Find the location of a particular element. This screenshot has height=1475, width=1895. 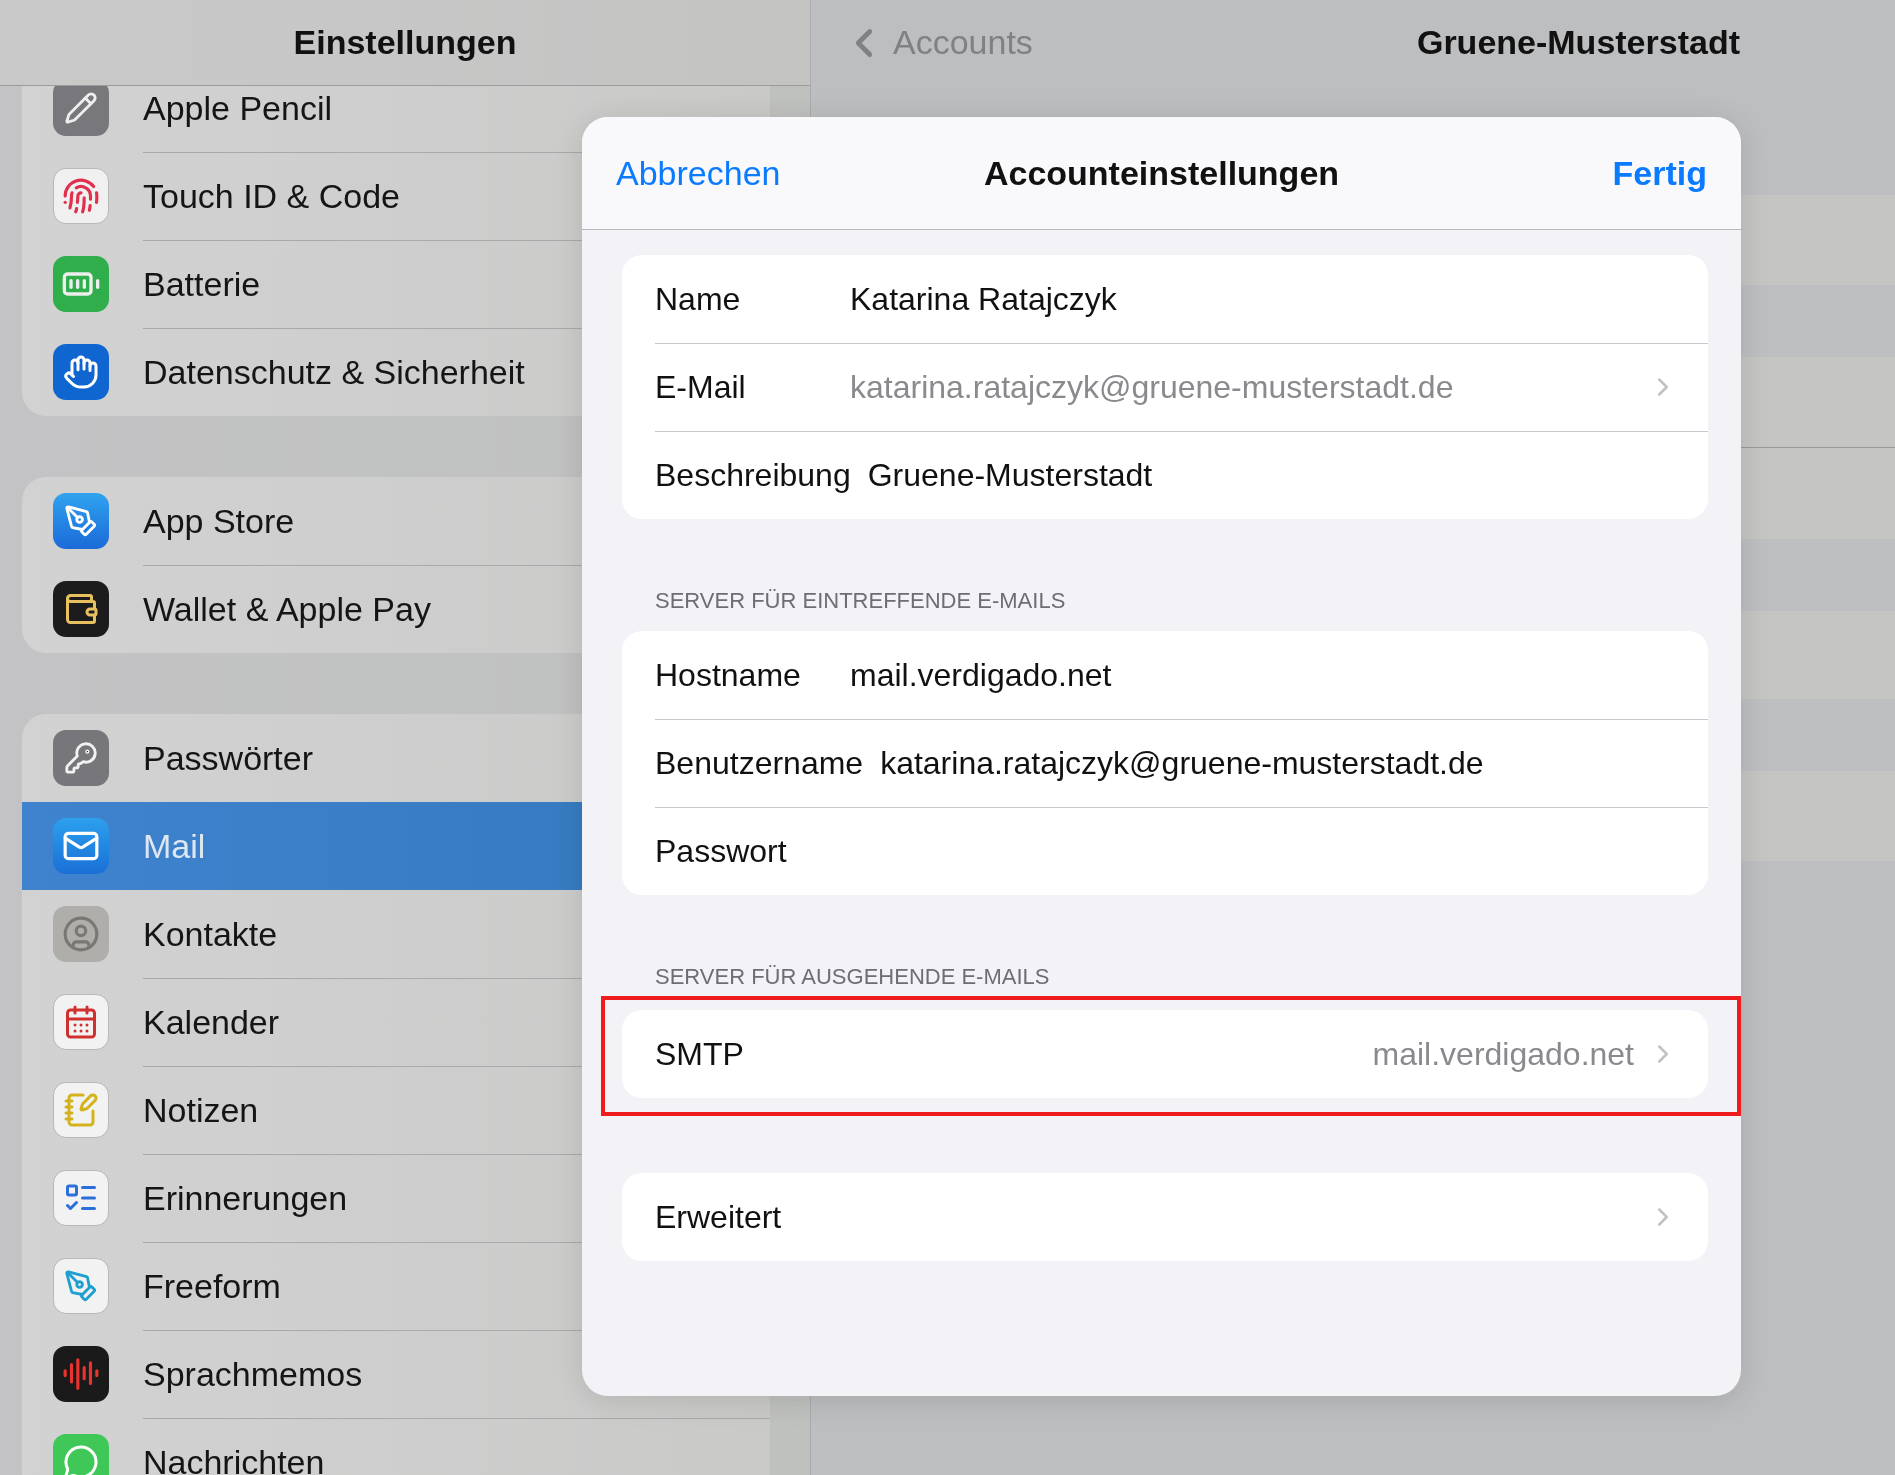

section-header: SERVER FÜR EINTREFFENDE E-MAILS is located at coordinates (860, 601).